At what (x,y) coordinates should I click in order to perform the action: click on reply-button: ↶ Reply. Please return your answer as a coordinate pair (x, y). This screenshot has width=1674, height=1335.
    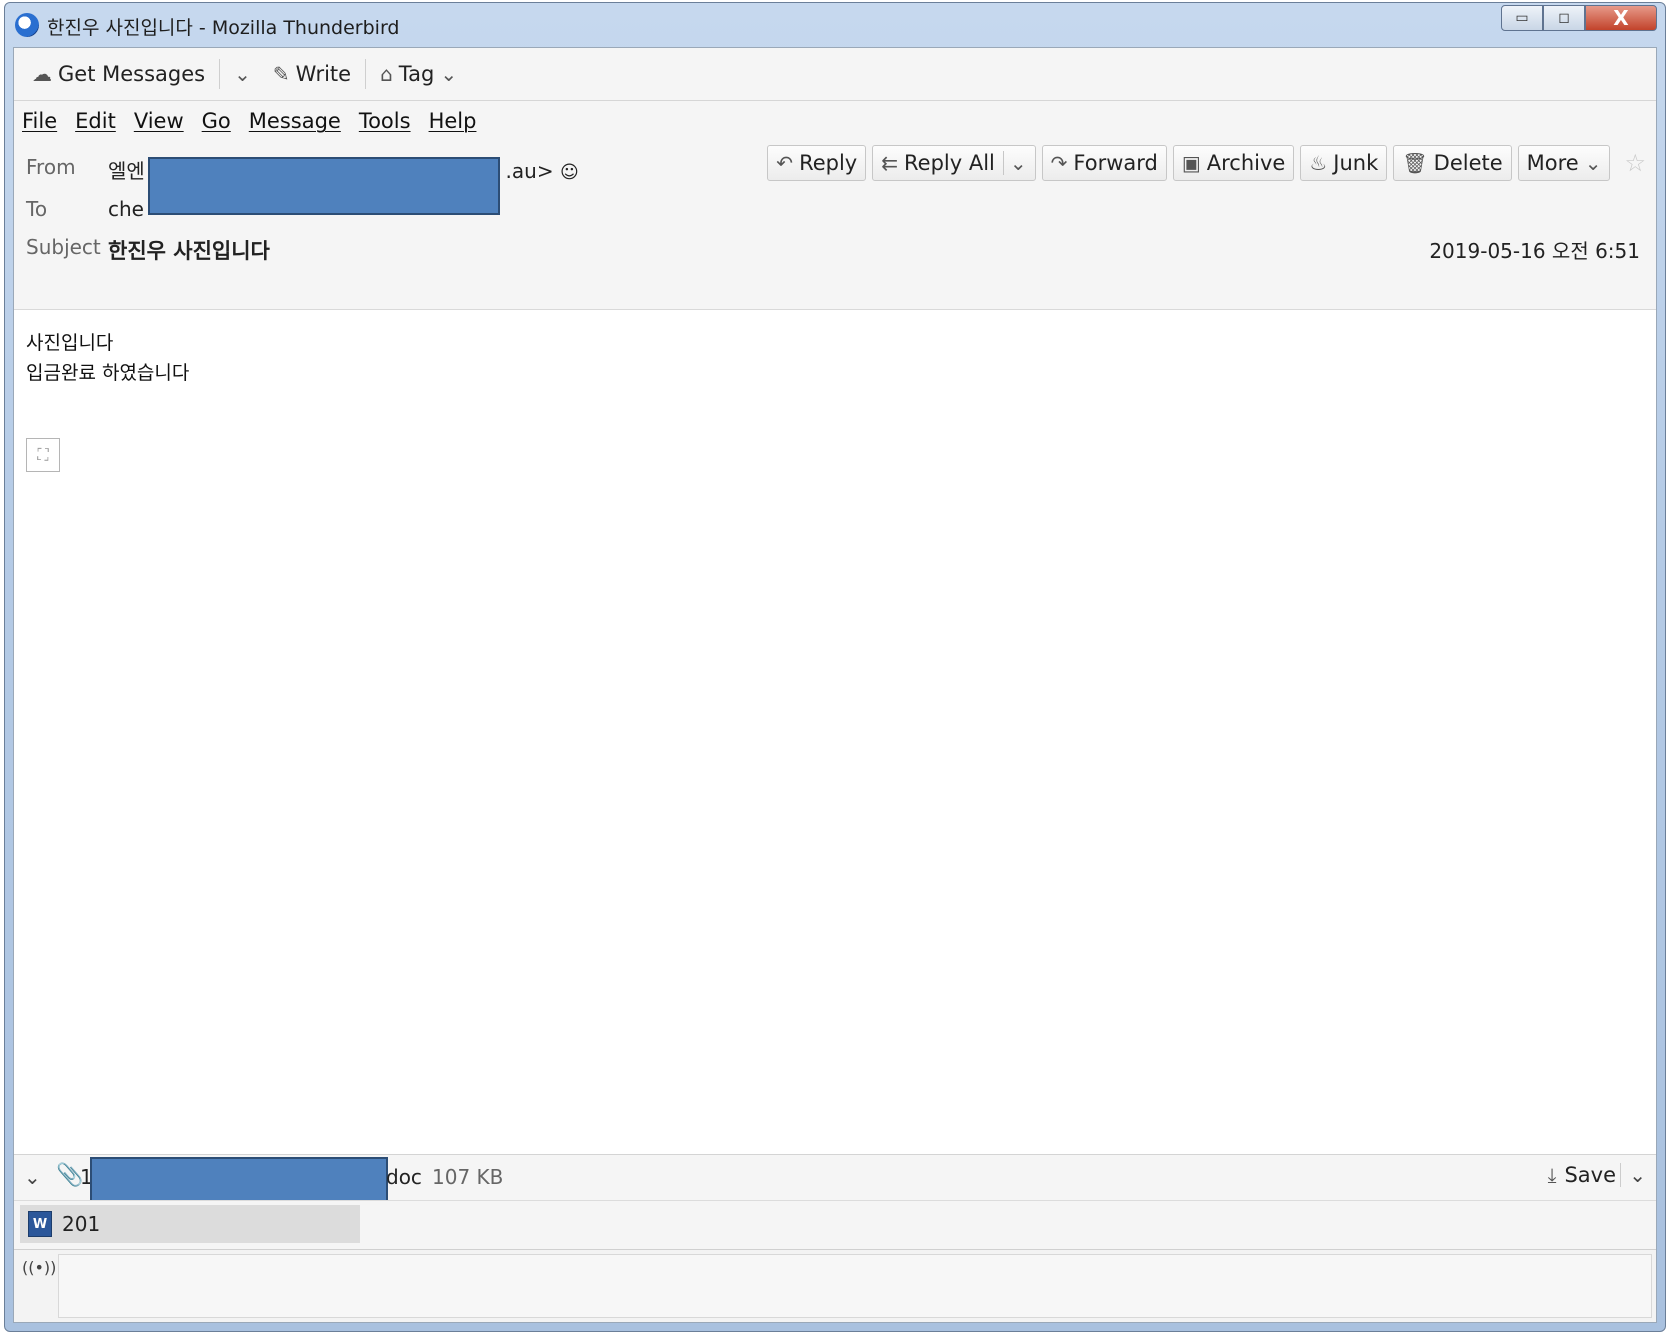
    Looking at the image, I should click on (817, 163).